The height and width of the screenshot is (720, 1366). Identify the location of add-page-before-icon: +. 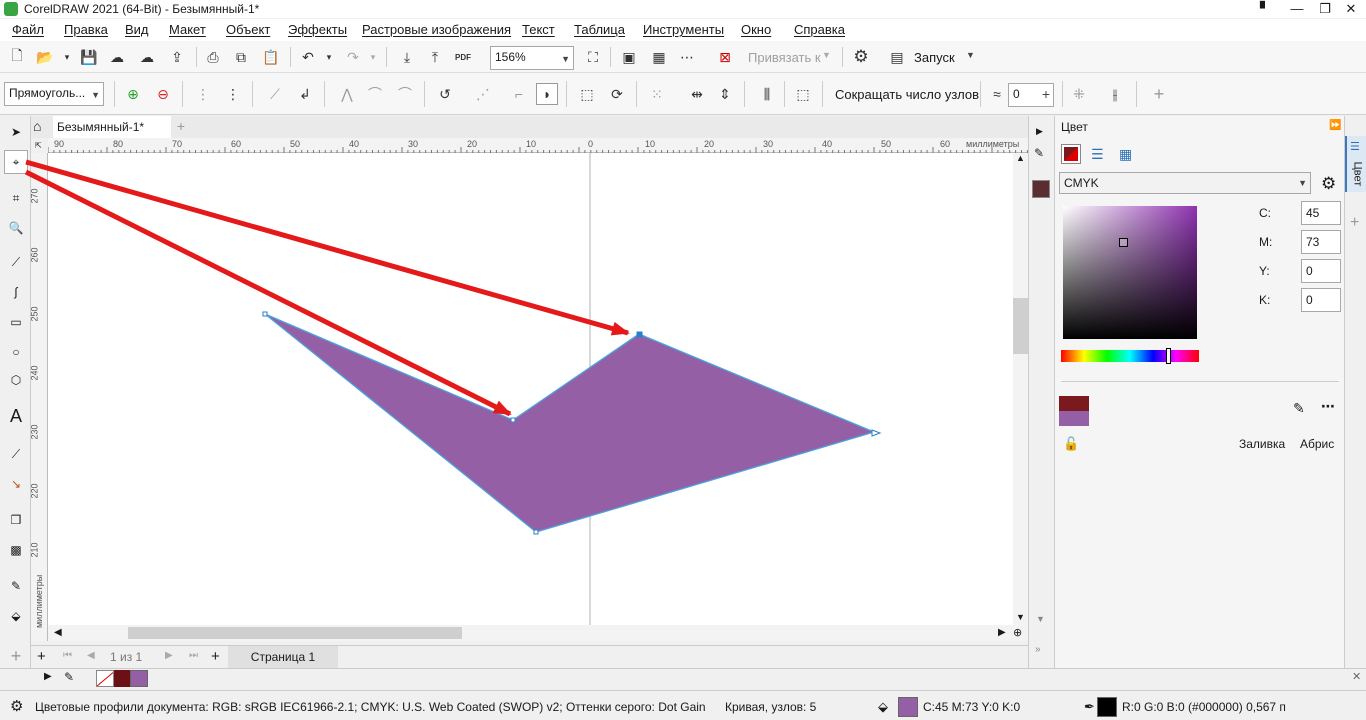
(41, 656).